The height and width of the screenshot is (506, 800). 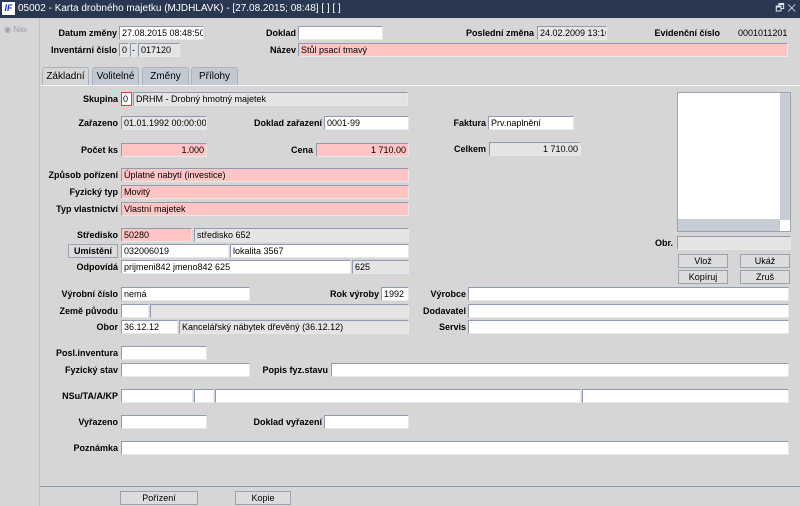 What do you see at coordinates (185, 370) in the screenshot?
I see `fyz-stav-field` at bounding box center [185, 370].